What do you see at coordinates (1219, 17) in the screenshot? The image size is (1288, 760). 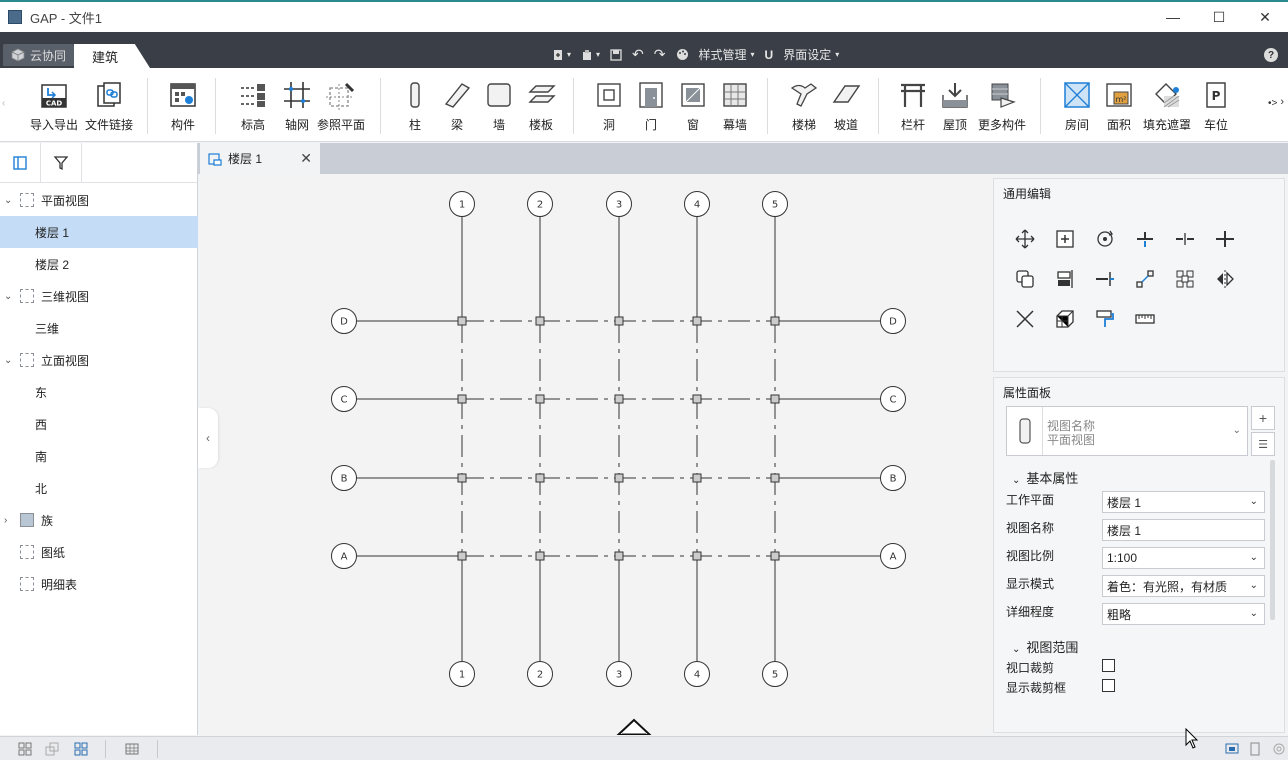 I see `maximize-button: ☐` at bounding box center [1219, 17].